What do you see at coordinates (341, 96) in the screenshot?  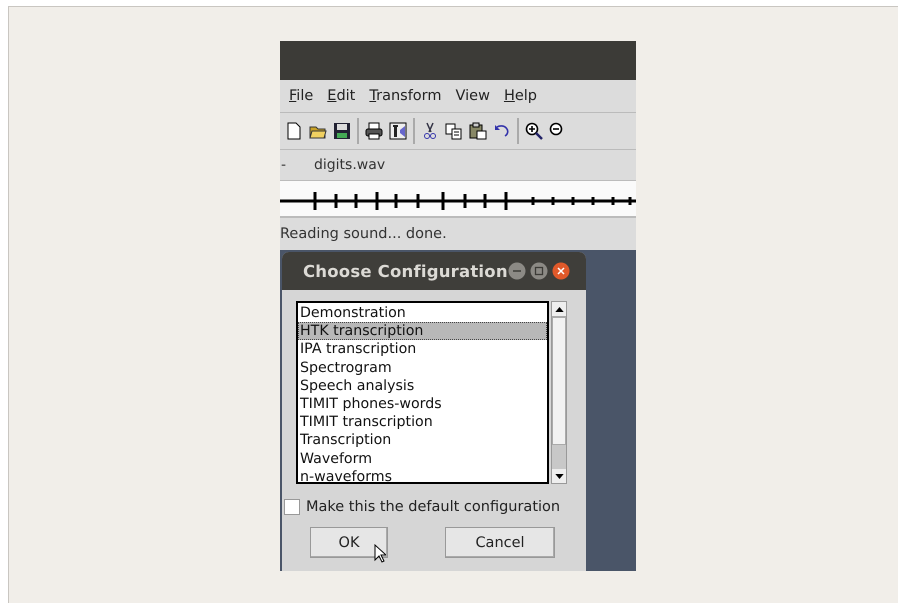 I see `menu-item: Edit` at bounding box center [341, 96].